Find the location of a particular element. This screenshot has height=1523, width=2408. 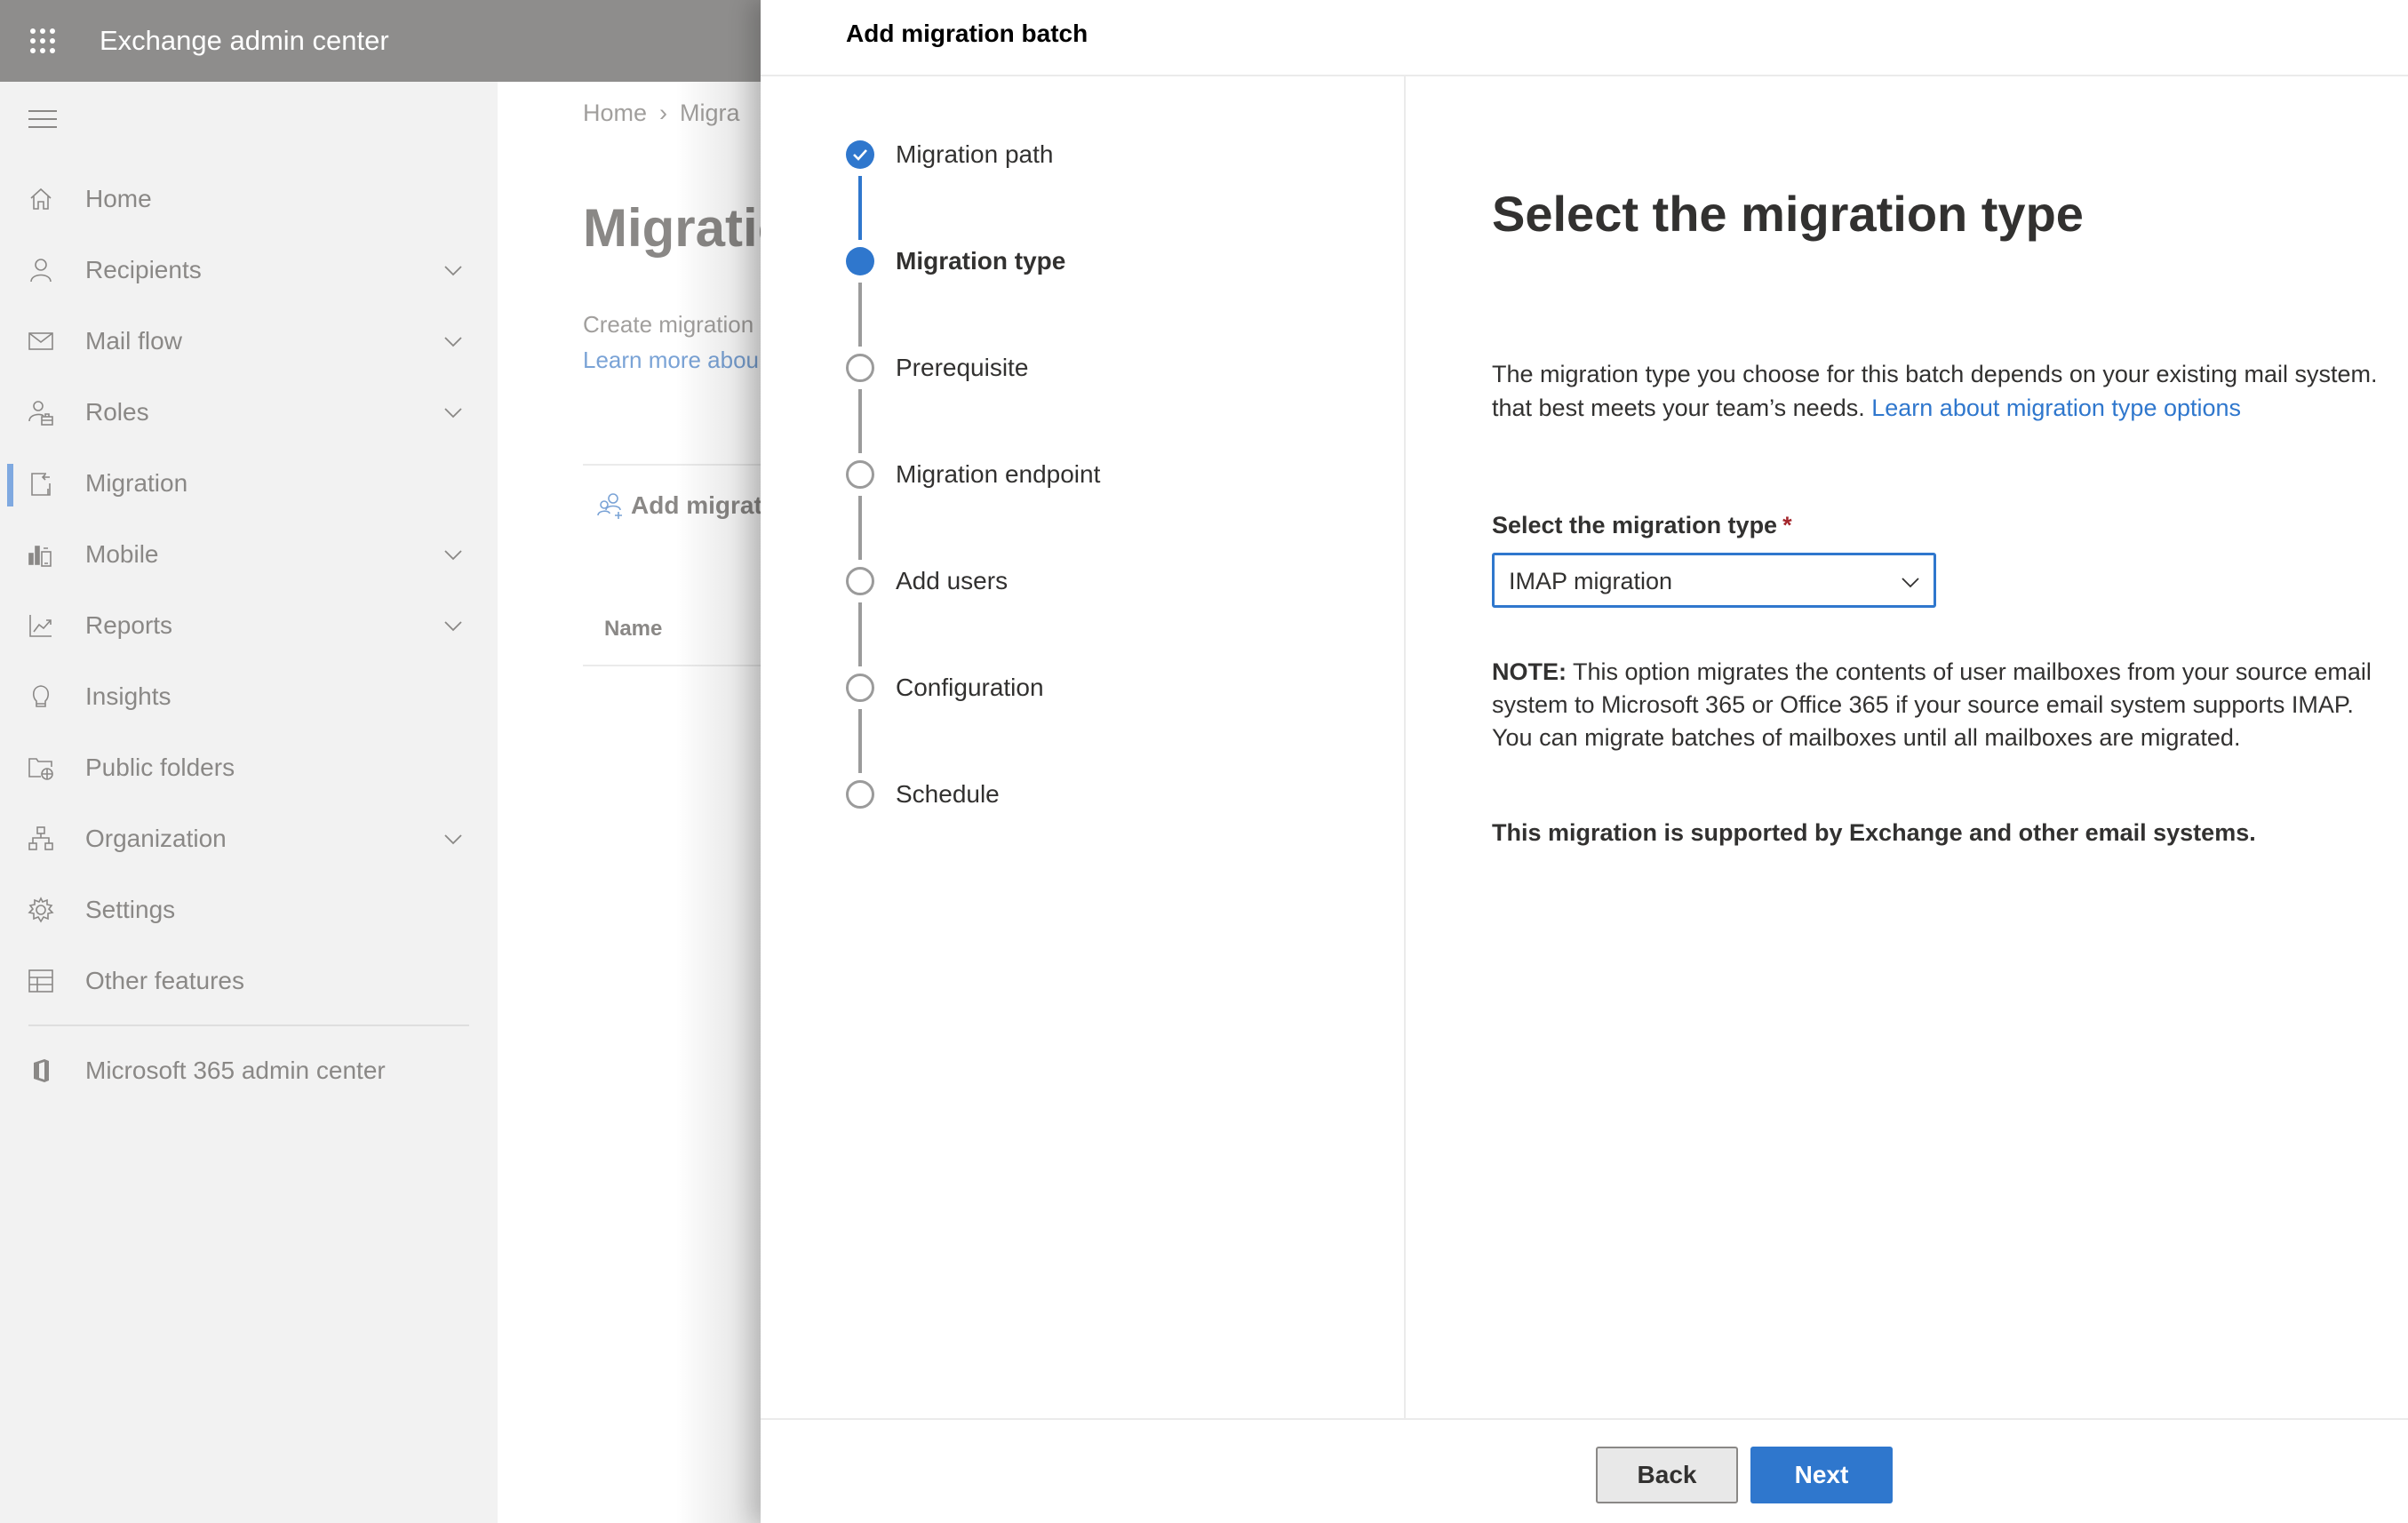

sidebar-item-label: Insights is located at coordinates (128, 696).